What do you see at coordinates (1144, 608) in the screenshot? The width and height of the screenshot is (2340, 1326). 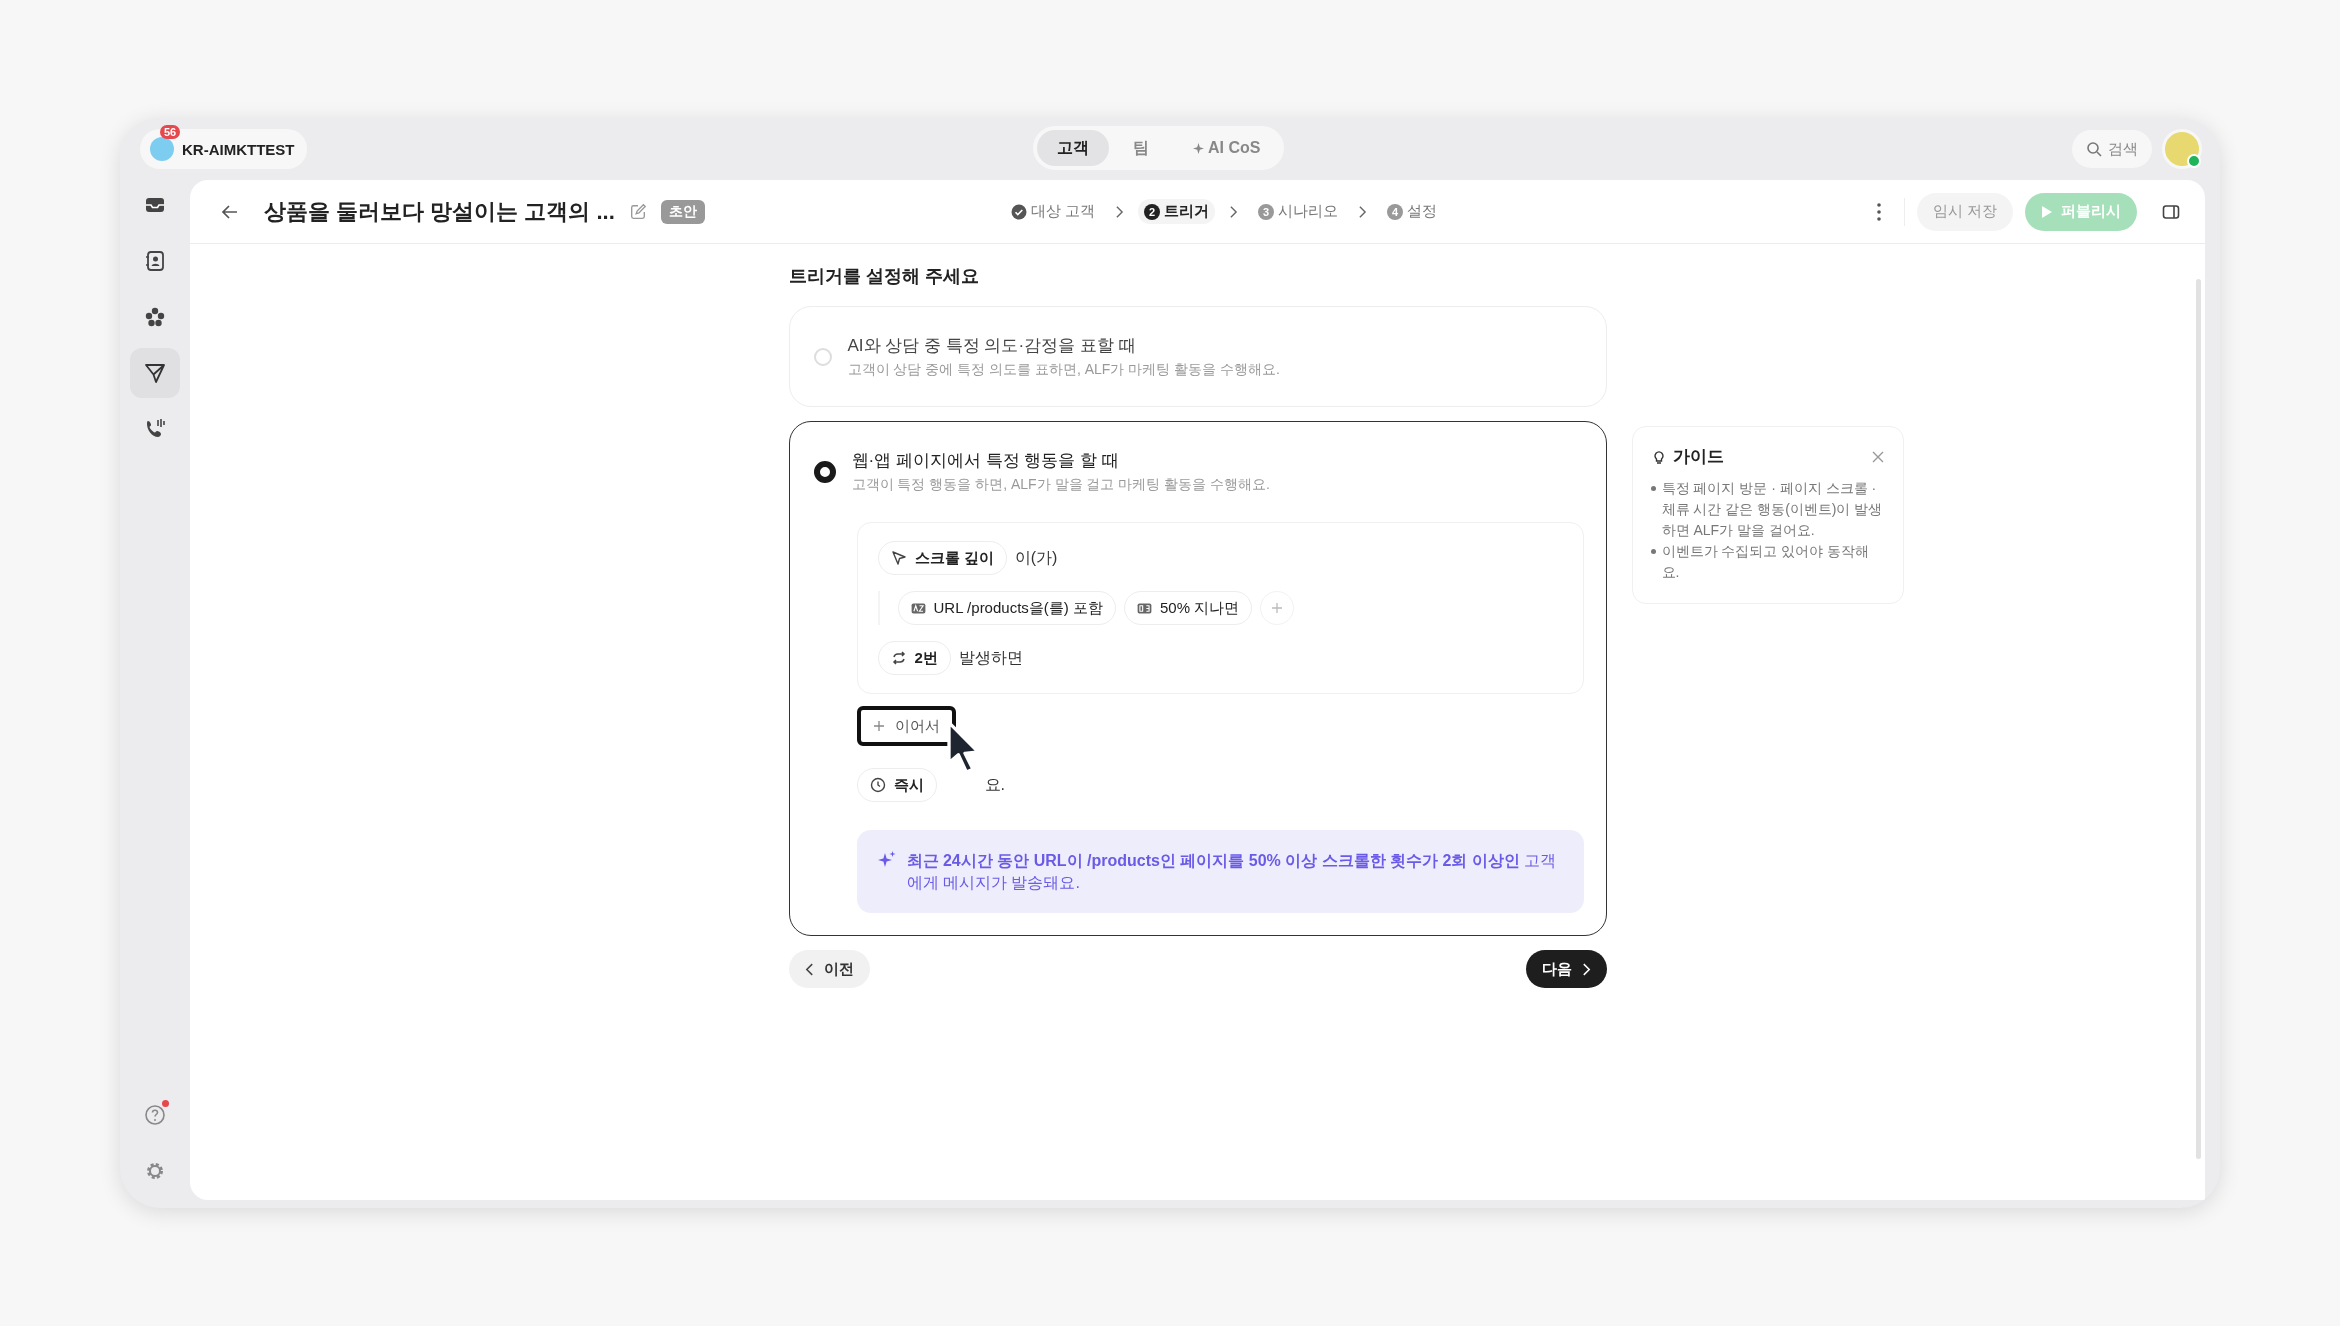 I see `number-type-icon` at bounding box center [1144, 608].